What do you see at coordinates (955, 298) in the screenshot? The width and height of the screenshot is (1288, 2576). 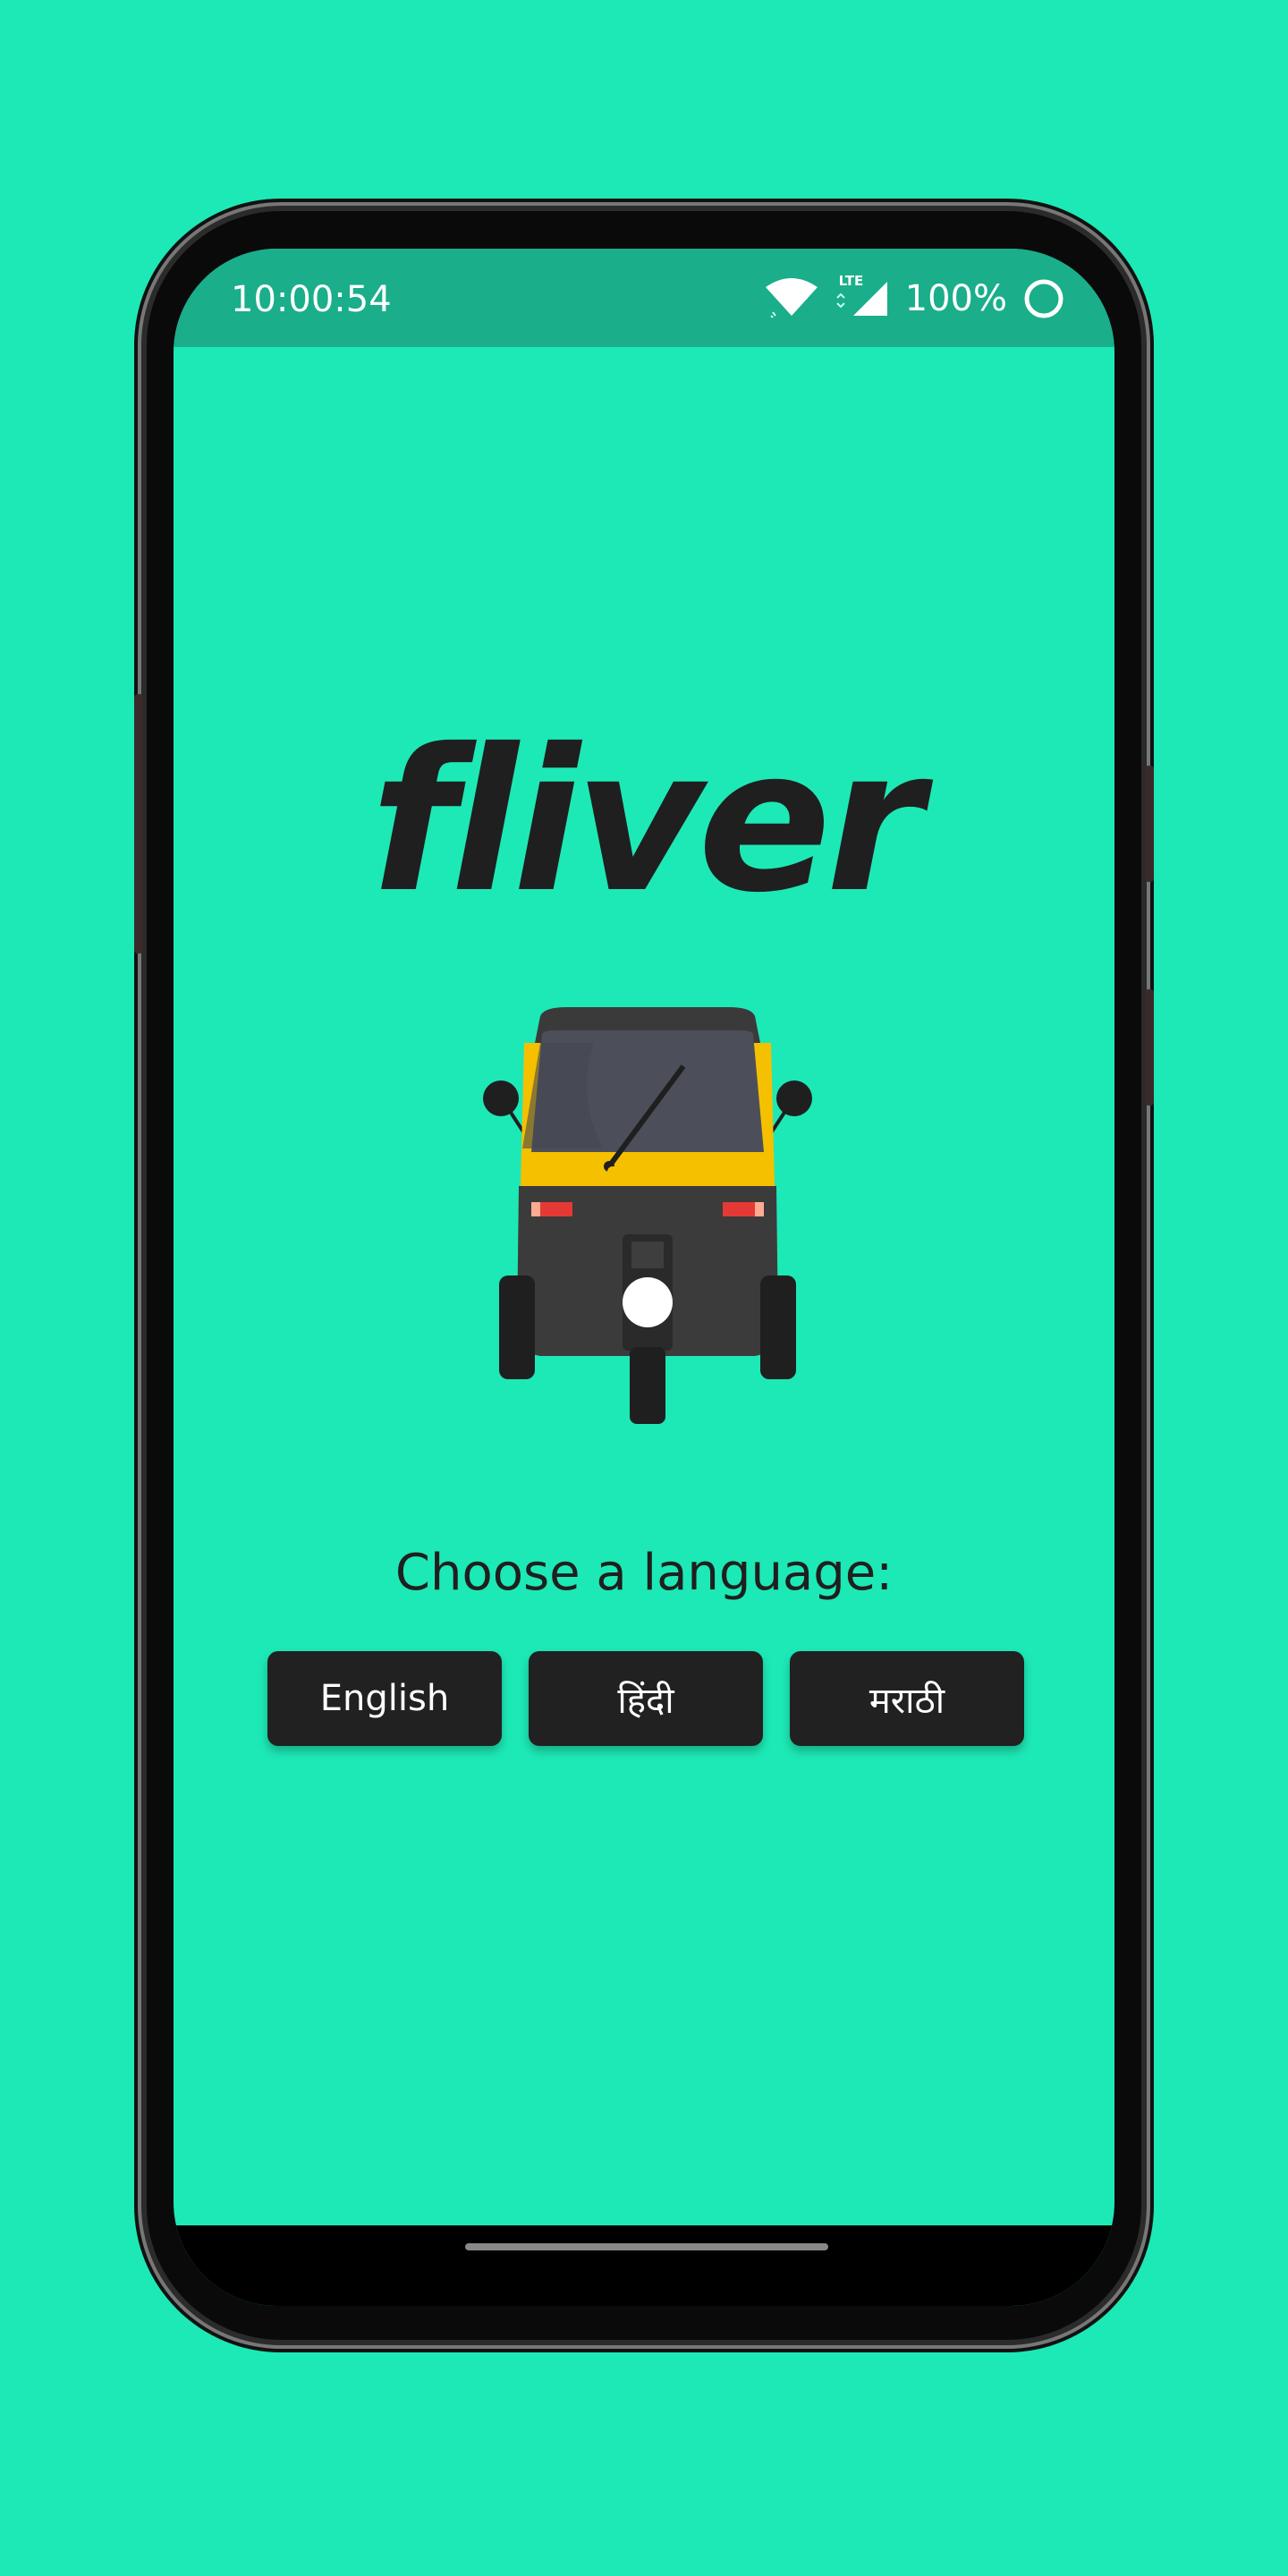 I see `battery-percent: 100%` at bounding box center [955, 298].